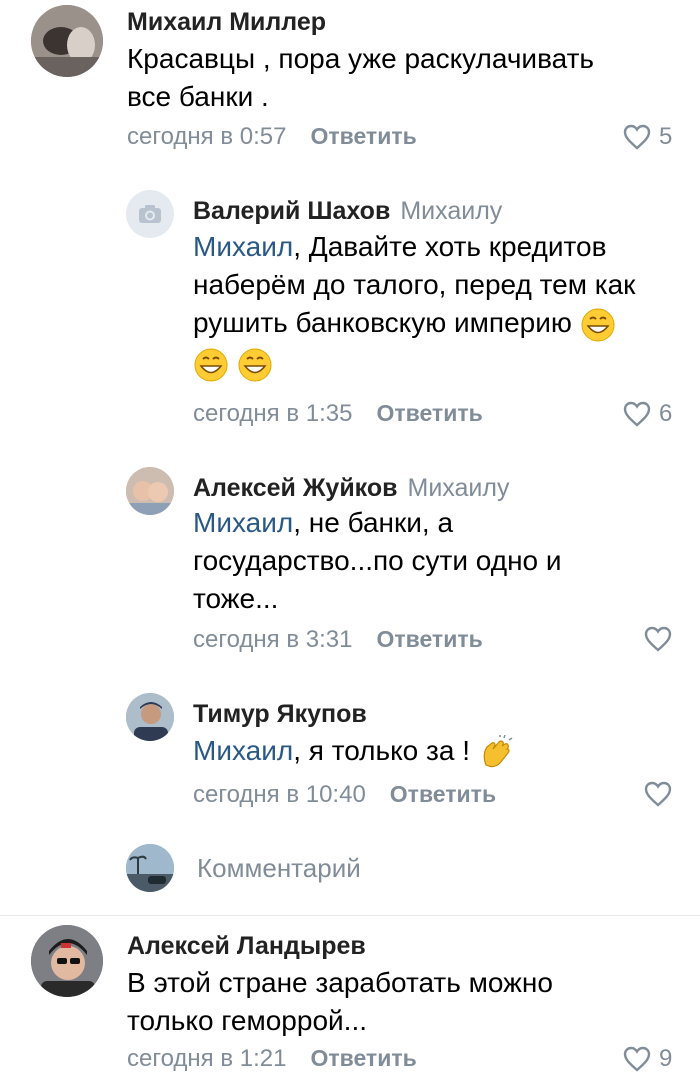 This screenshot has width=700, height=1084. What do you see at coordinates (280, 714) in the screenshot?
I see `comment-author: Тимур Якупов` at bounding box center [280, 714].